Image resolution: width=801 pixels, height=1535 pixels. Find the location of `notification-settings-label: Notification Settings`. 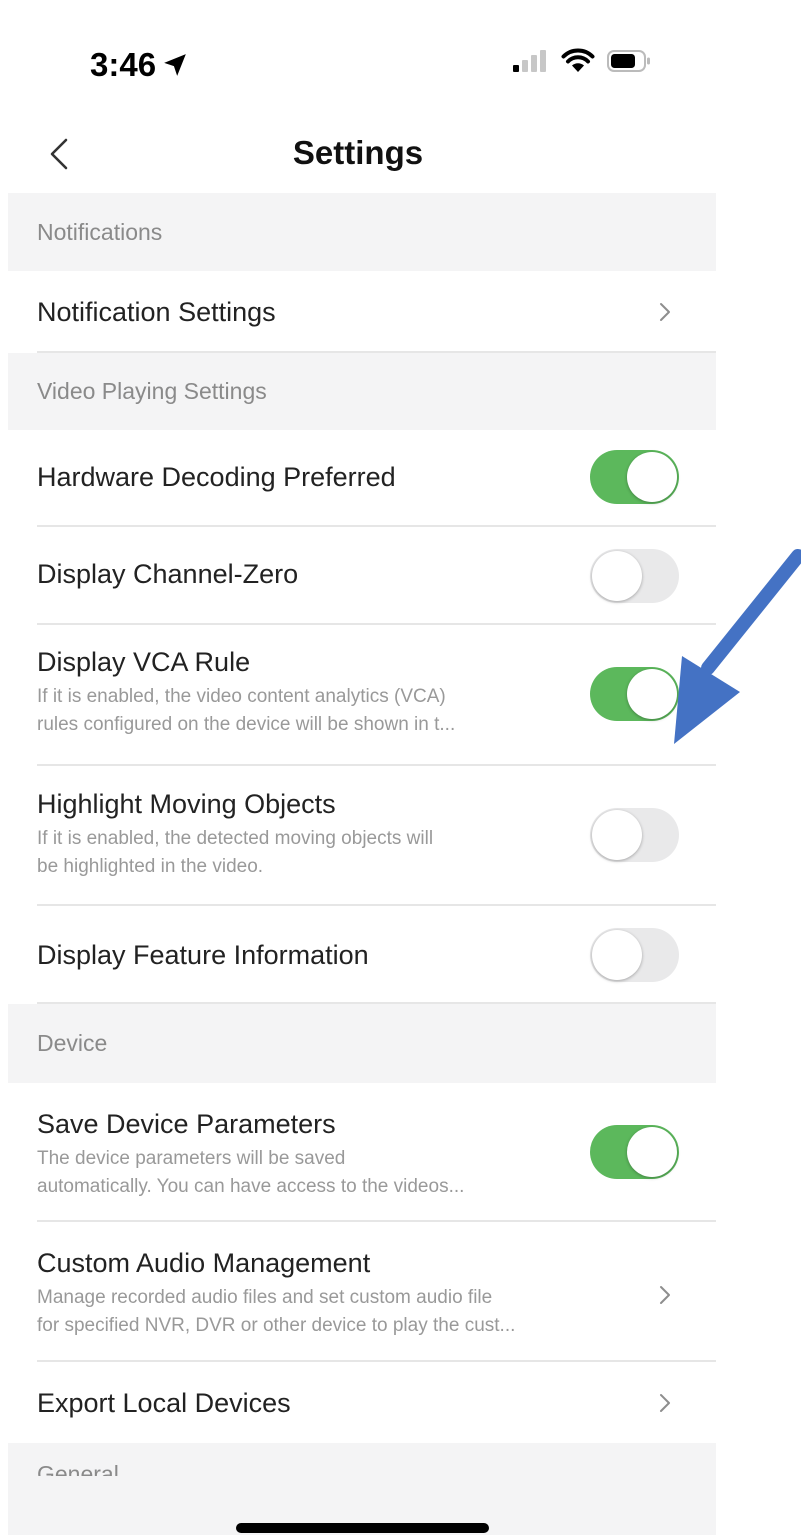

notification-settings-label: Notification Settings is located at coordinates (156, 312).